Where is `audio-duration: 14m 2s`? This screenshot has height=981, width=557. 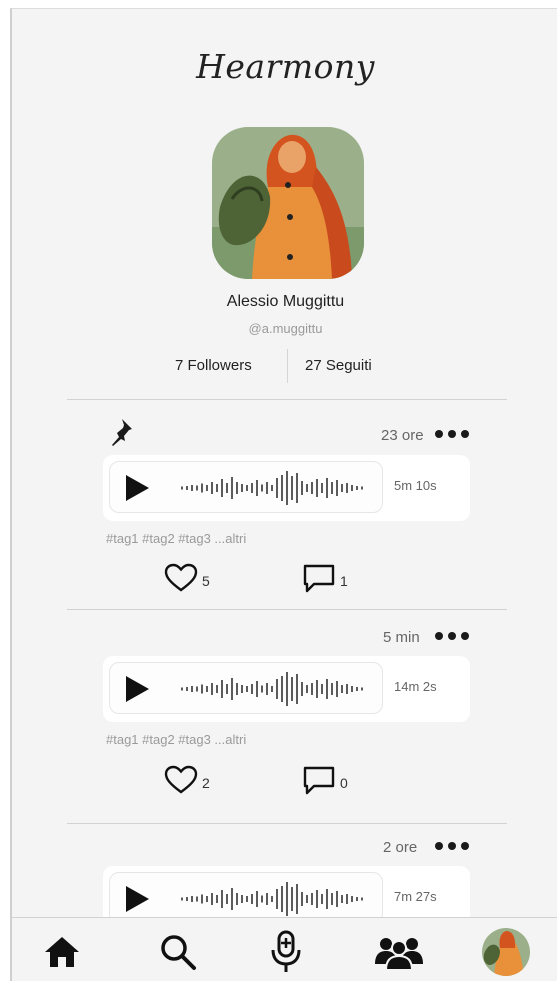 audio-duration: 14m 2s is located at coordinates (415, 686).